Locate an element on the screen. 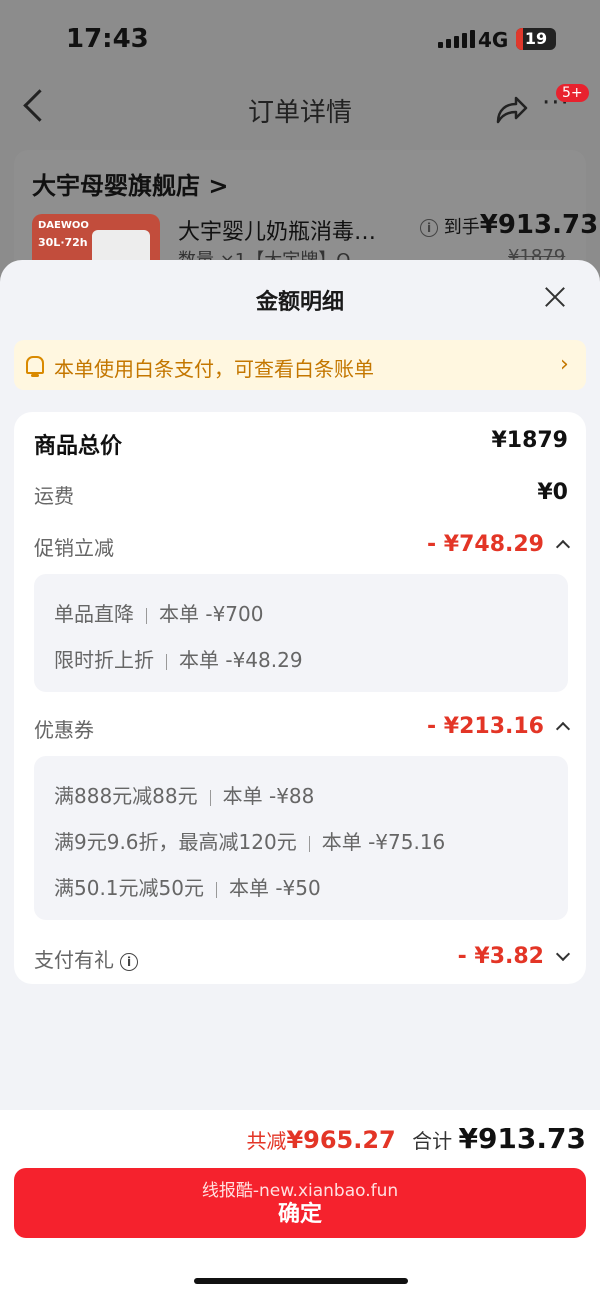 The height and width of the screenshot is (1298, 600). pay-gift-value: - ¥3.82 is located at coordinates (514, 956).